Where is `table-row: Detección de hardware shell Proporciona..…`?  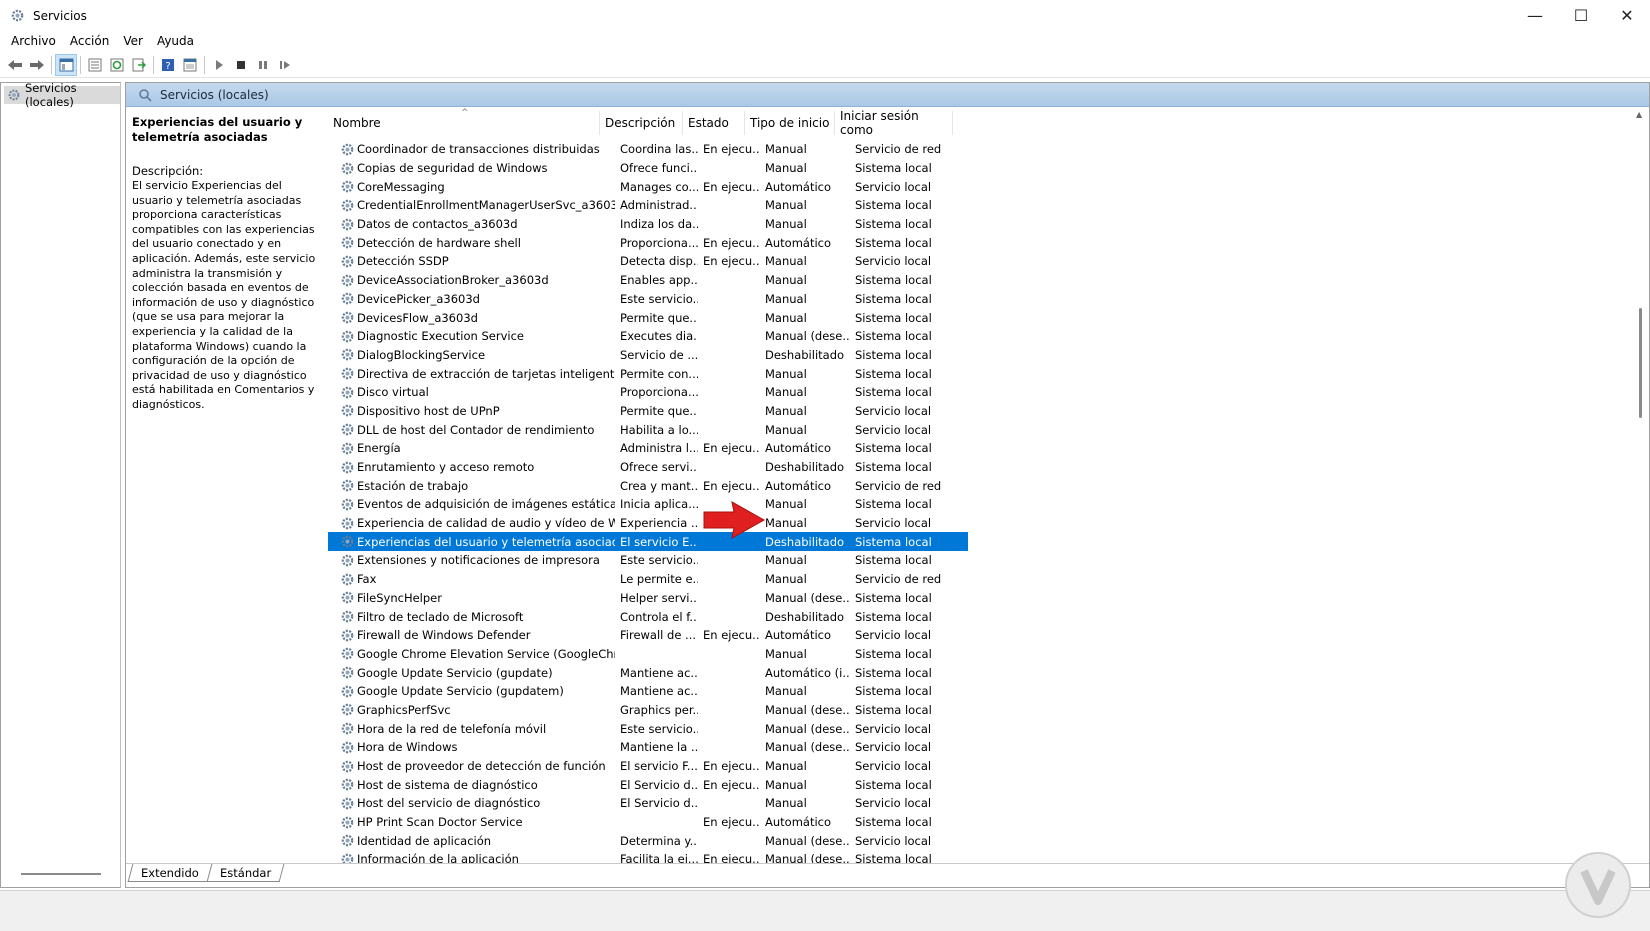
table-row: Detección de hardware shell Proporciona..… is located at coordinates (648, 242).